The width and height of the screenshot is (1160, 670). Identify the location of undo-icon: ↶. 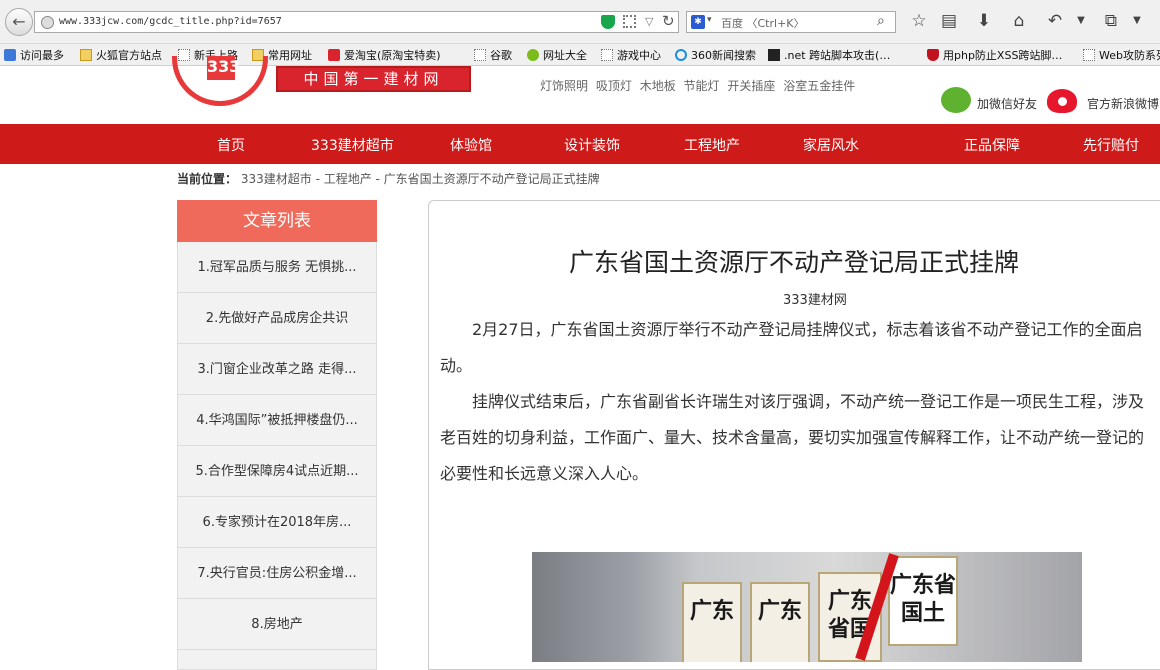
(1055, 21).